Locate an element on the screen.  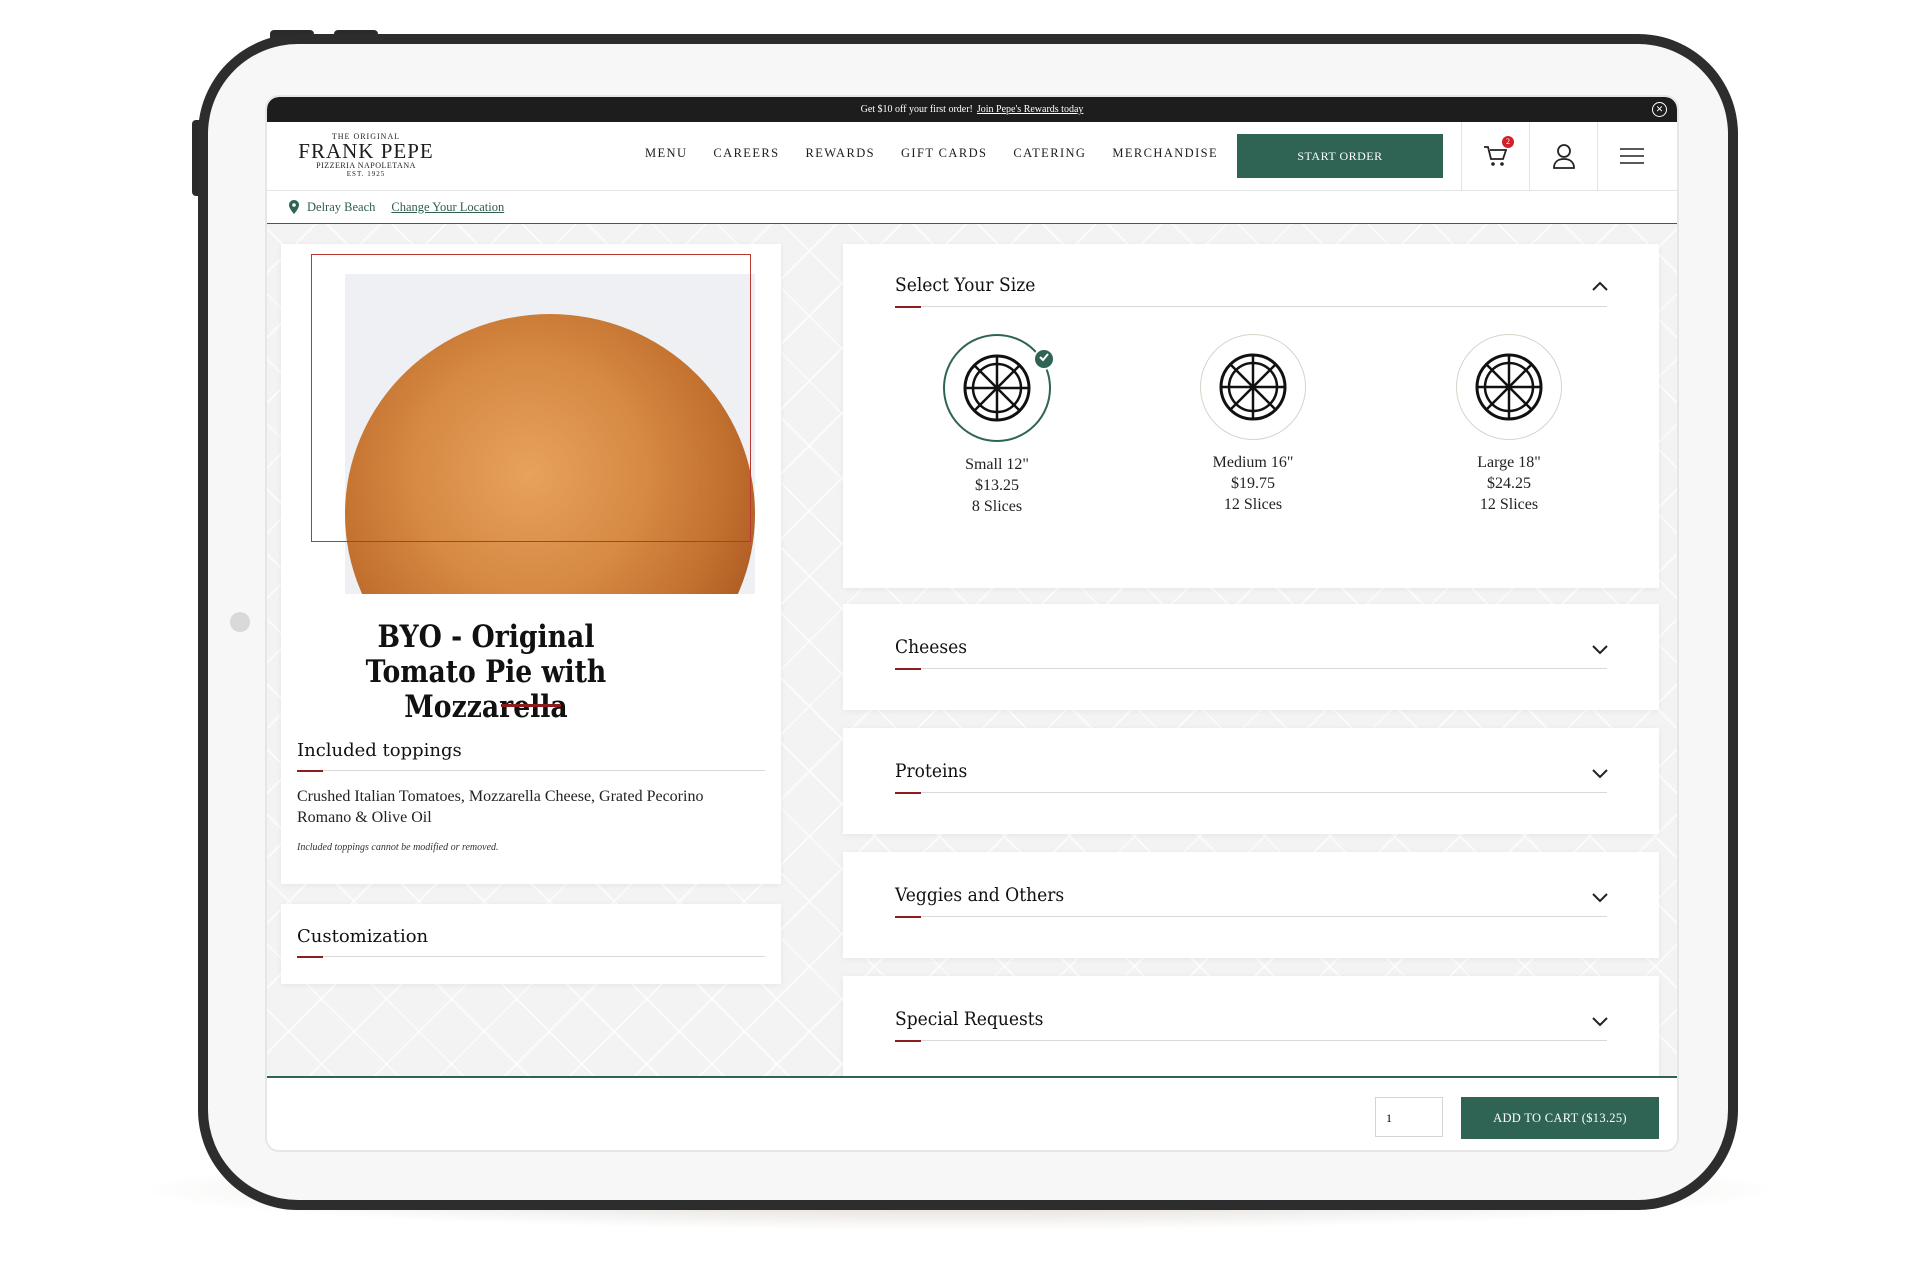
size-name: Medium 16" is located at coordinates (1253, 462).